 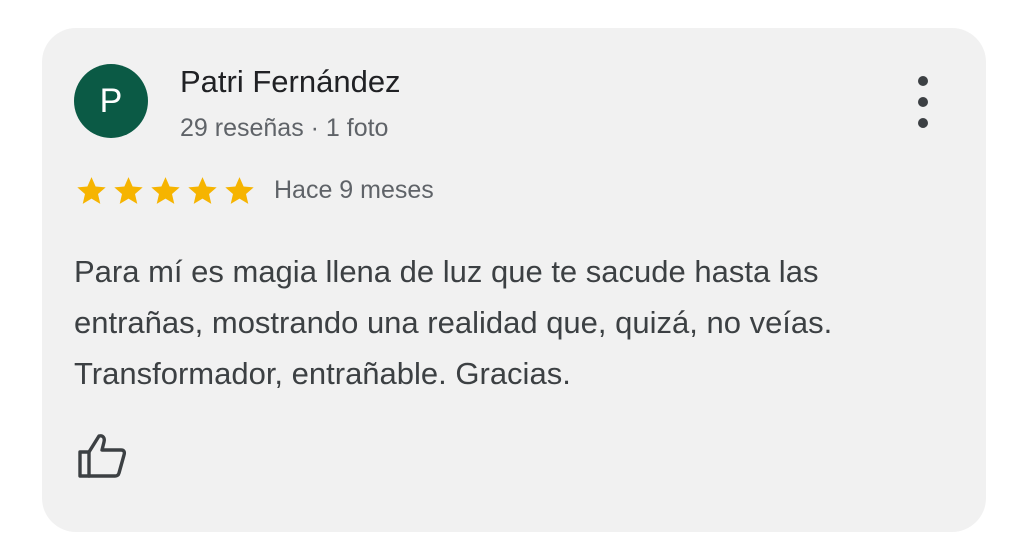 I want to click on author-meta: 29 reseñas · 1 foto, so click(x=284, y=128).